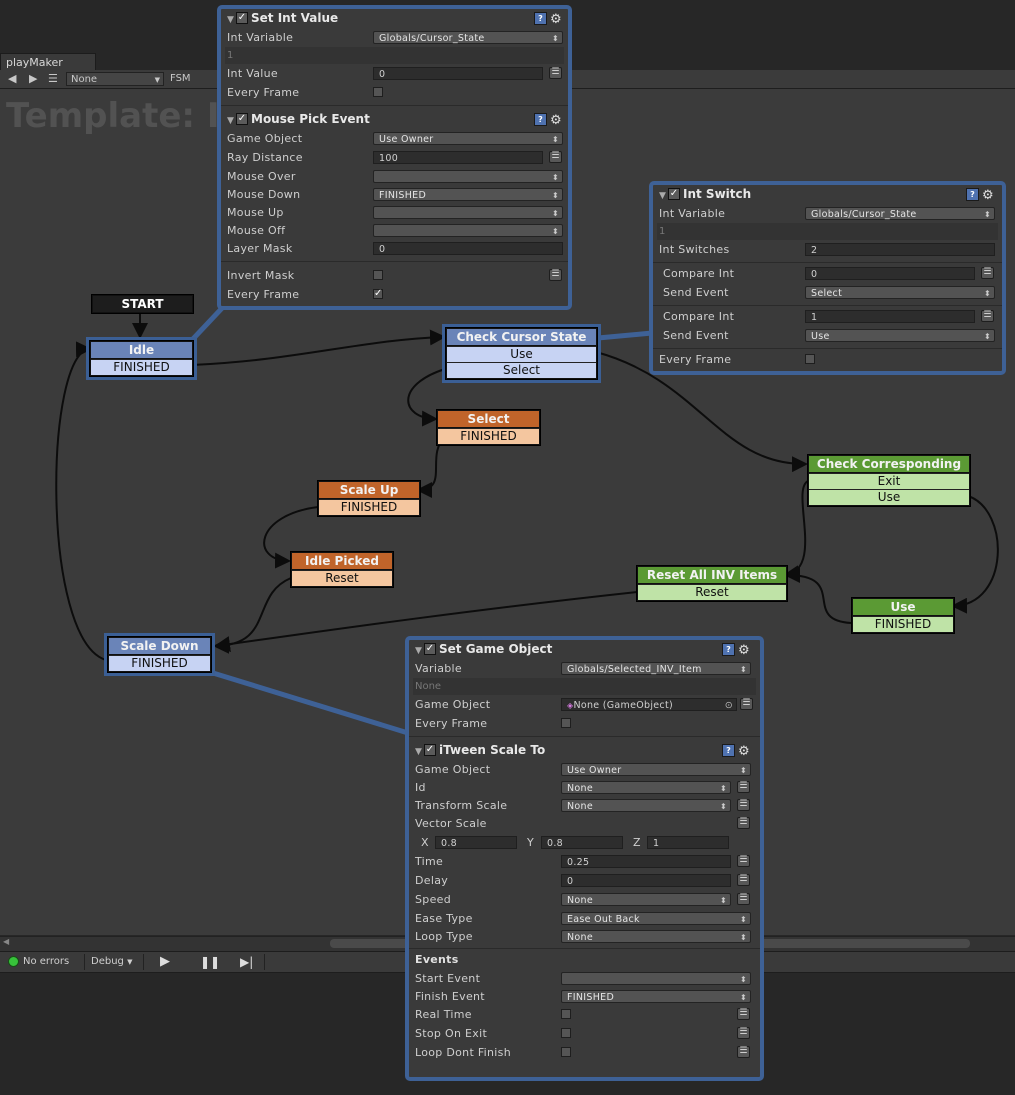  Describe the element at coordinates (369, 498) in the screenshot. I see `state-scale-up: Scale Up FINISHED` at that location.